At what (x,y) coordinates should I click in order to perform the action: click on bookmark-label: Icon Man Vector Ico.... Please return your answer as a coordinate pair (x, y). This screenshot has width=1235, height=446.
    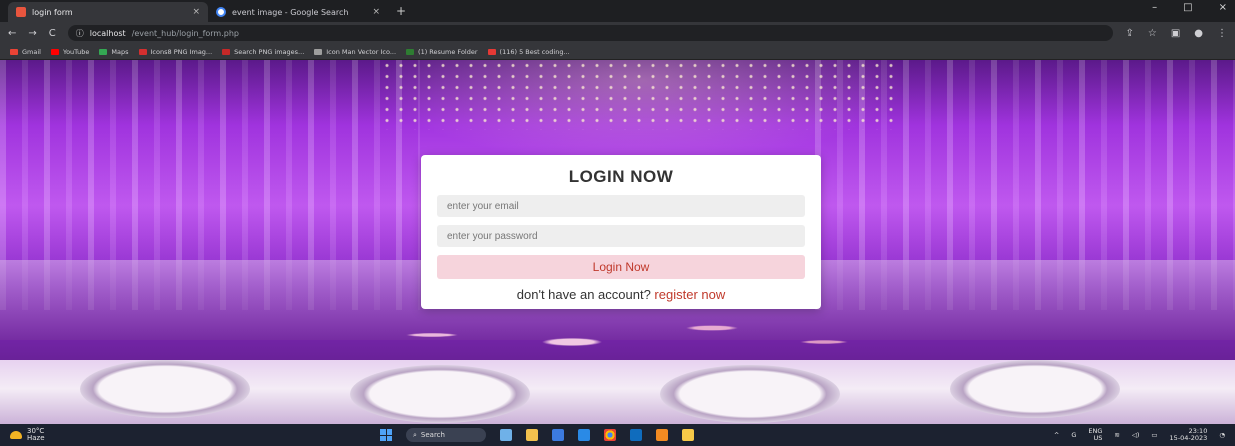
    Looking at the image, I should click on (361, 51).